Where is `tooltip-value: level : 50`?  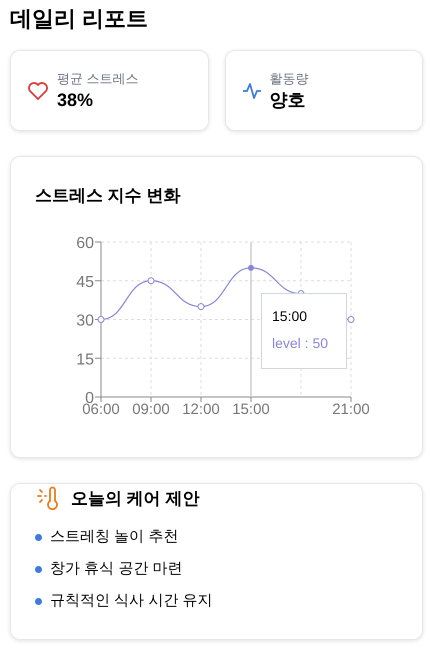
tooltip-value: level : 50 is located at coordinates (301, 343).